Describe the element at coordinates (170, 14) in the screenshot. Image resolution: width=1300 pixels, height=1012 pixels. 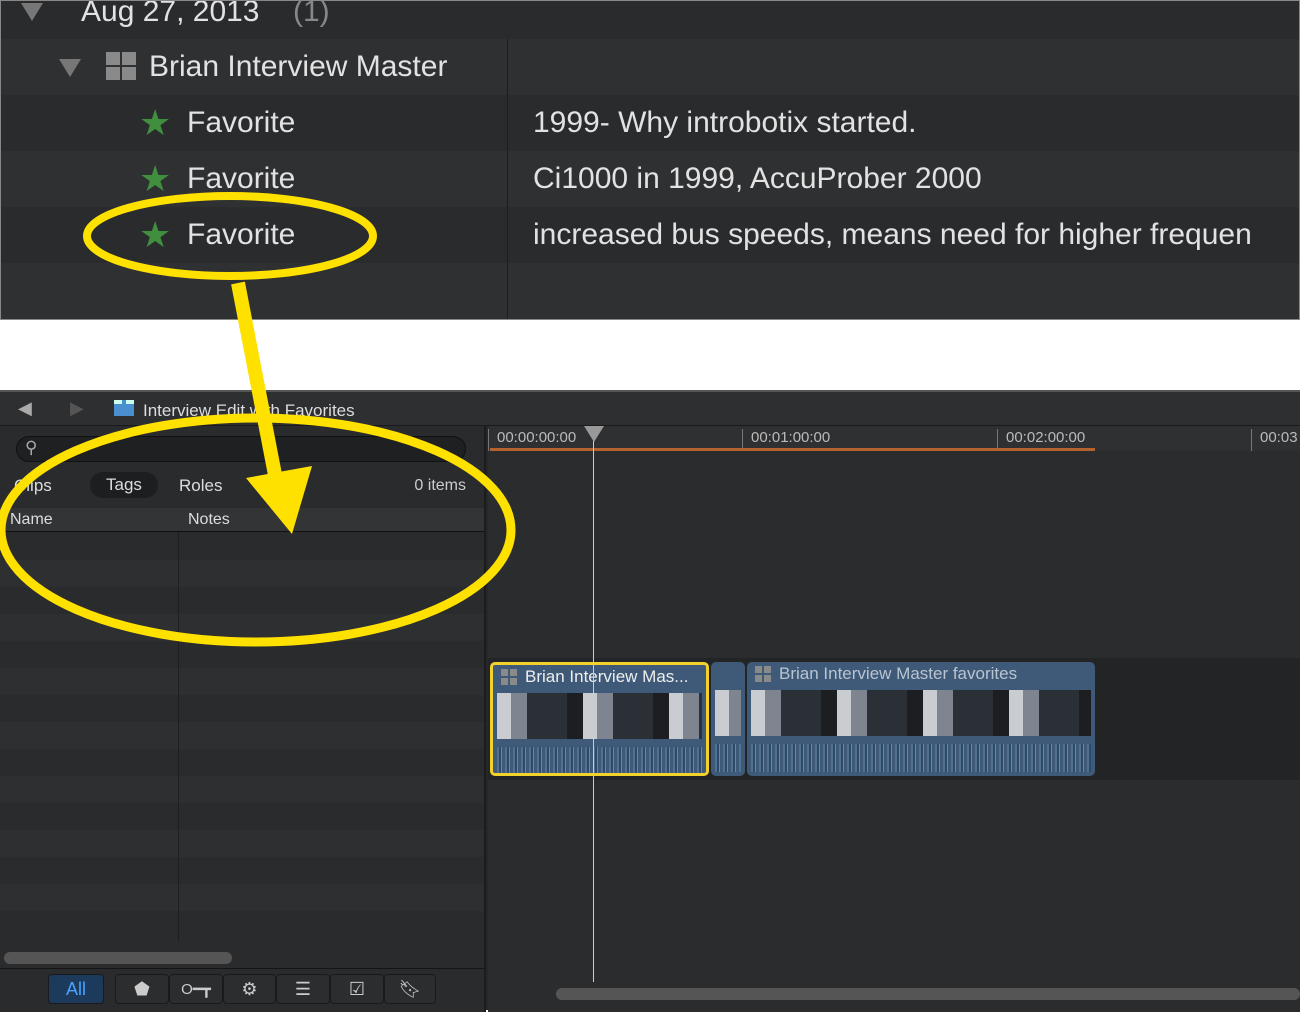
I see `date-label: Aug 27, 2013` at that location.